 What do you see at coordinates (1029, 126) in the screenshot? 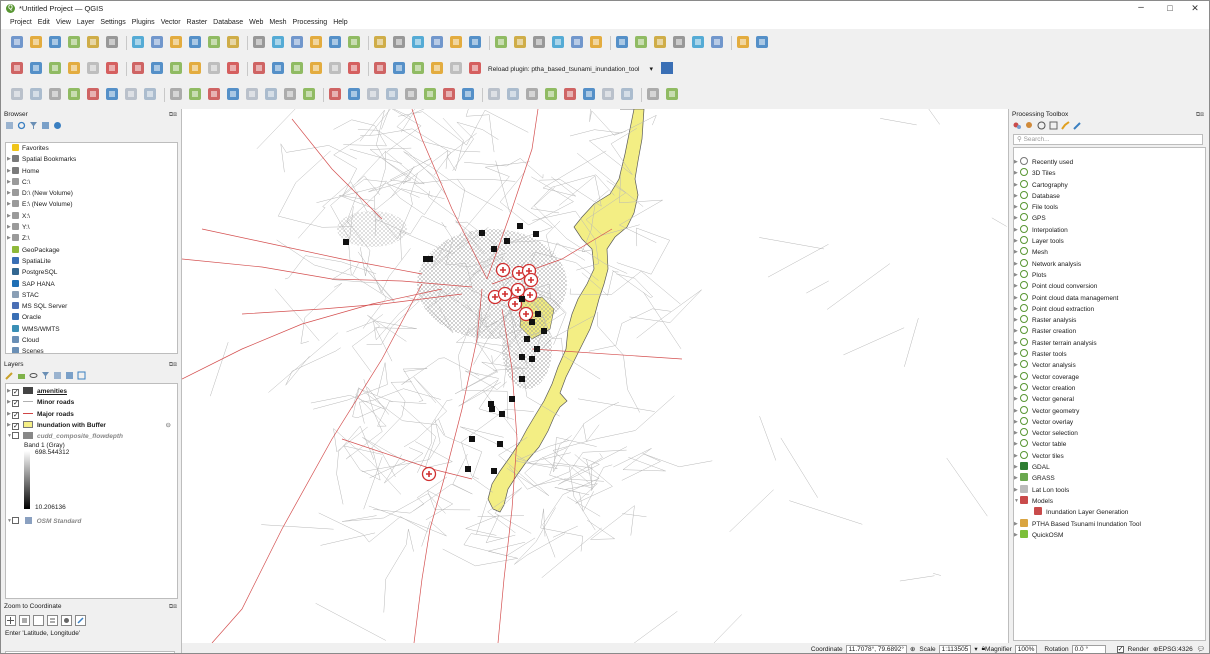
I see `scripts-icon` at bounding box center [1029, 126].